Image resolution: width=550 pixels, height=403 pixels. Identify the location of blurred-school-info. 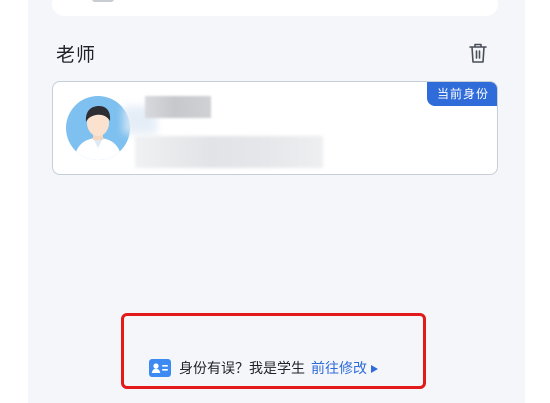
(229, 152).